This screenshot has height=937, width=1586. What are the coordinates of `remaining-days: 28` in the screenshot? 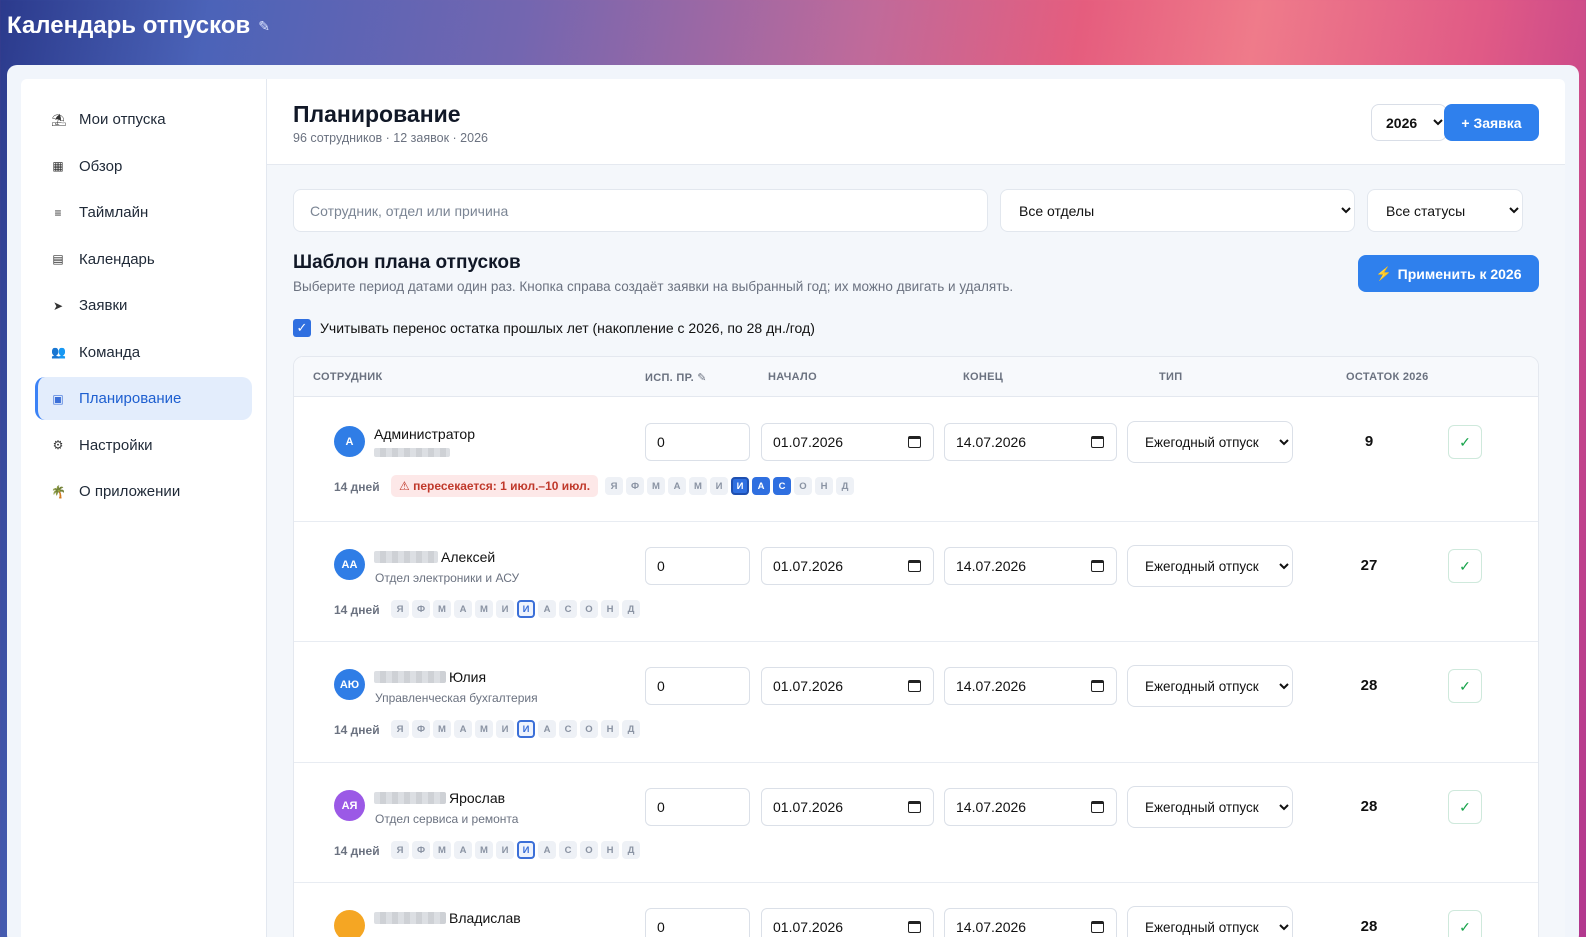 It's located at (1369, 685).